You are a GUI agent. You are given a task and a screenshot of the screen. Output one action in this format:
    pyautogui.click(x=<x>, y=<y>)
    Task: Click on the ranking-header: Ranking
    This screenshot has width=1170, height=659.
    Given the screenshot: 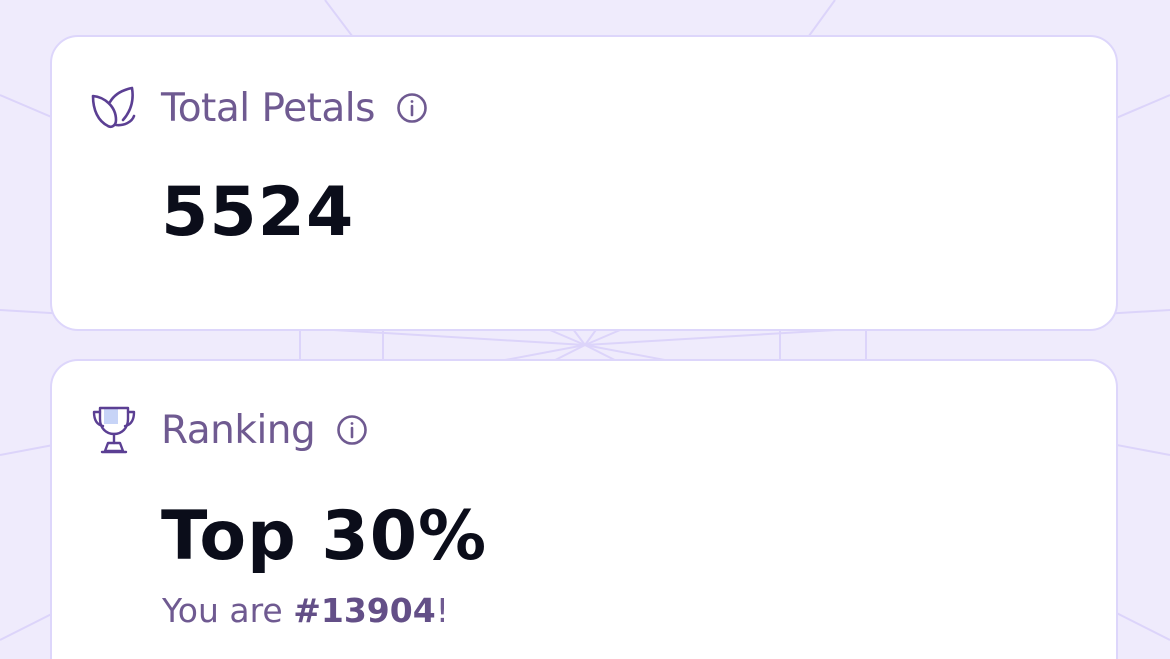 What is the action you would take?
    pyautogui.click(x=229, y=430)
    